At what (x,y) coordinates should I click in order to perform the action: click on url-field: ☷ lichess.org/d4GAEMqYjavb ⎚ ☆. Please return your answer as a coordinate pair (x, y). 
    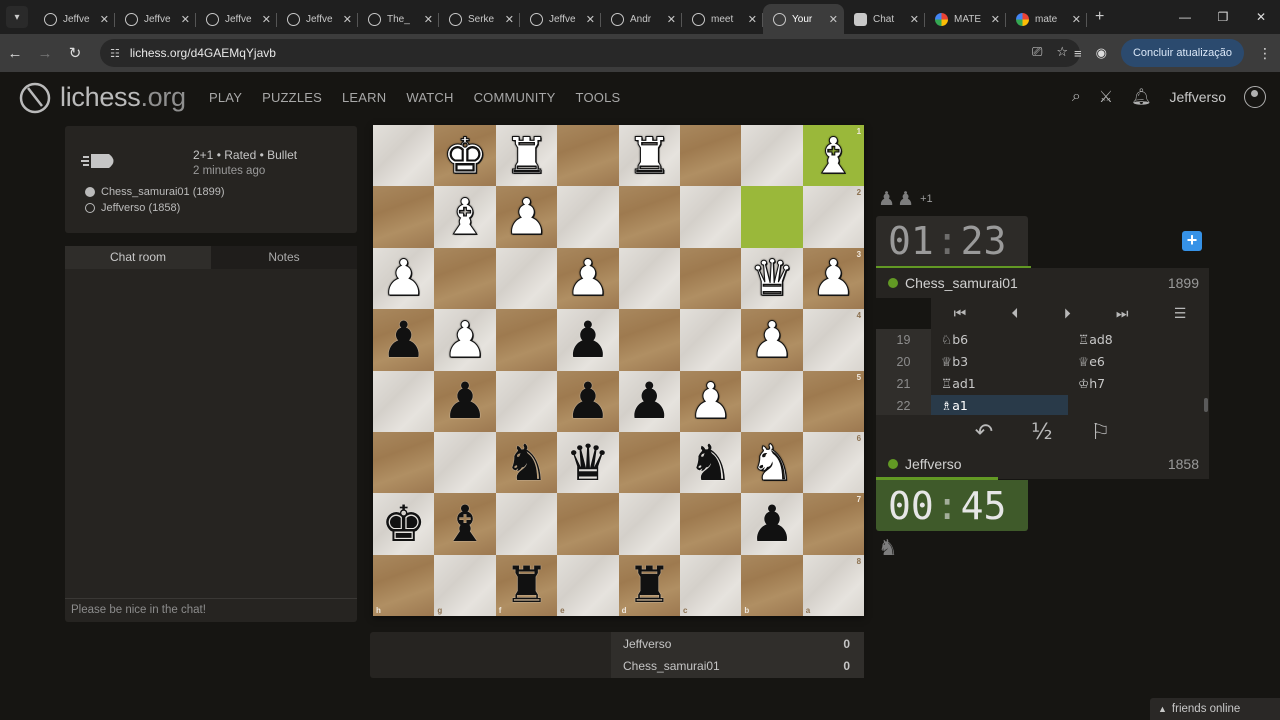
    Looking at the image, I should click on (590, 53).